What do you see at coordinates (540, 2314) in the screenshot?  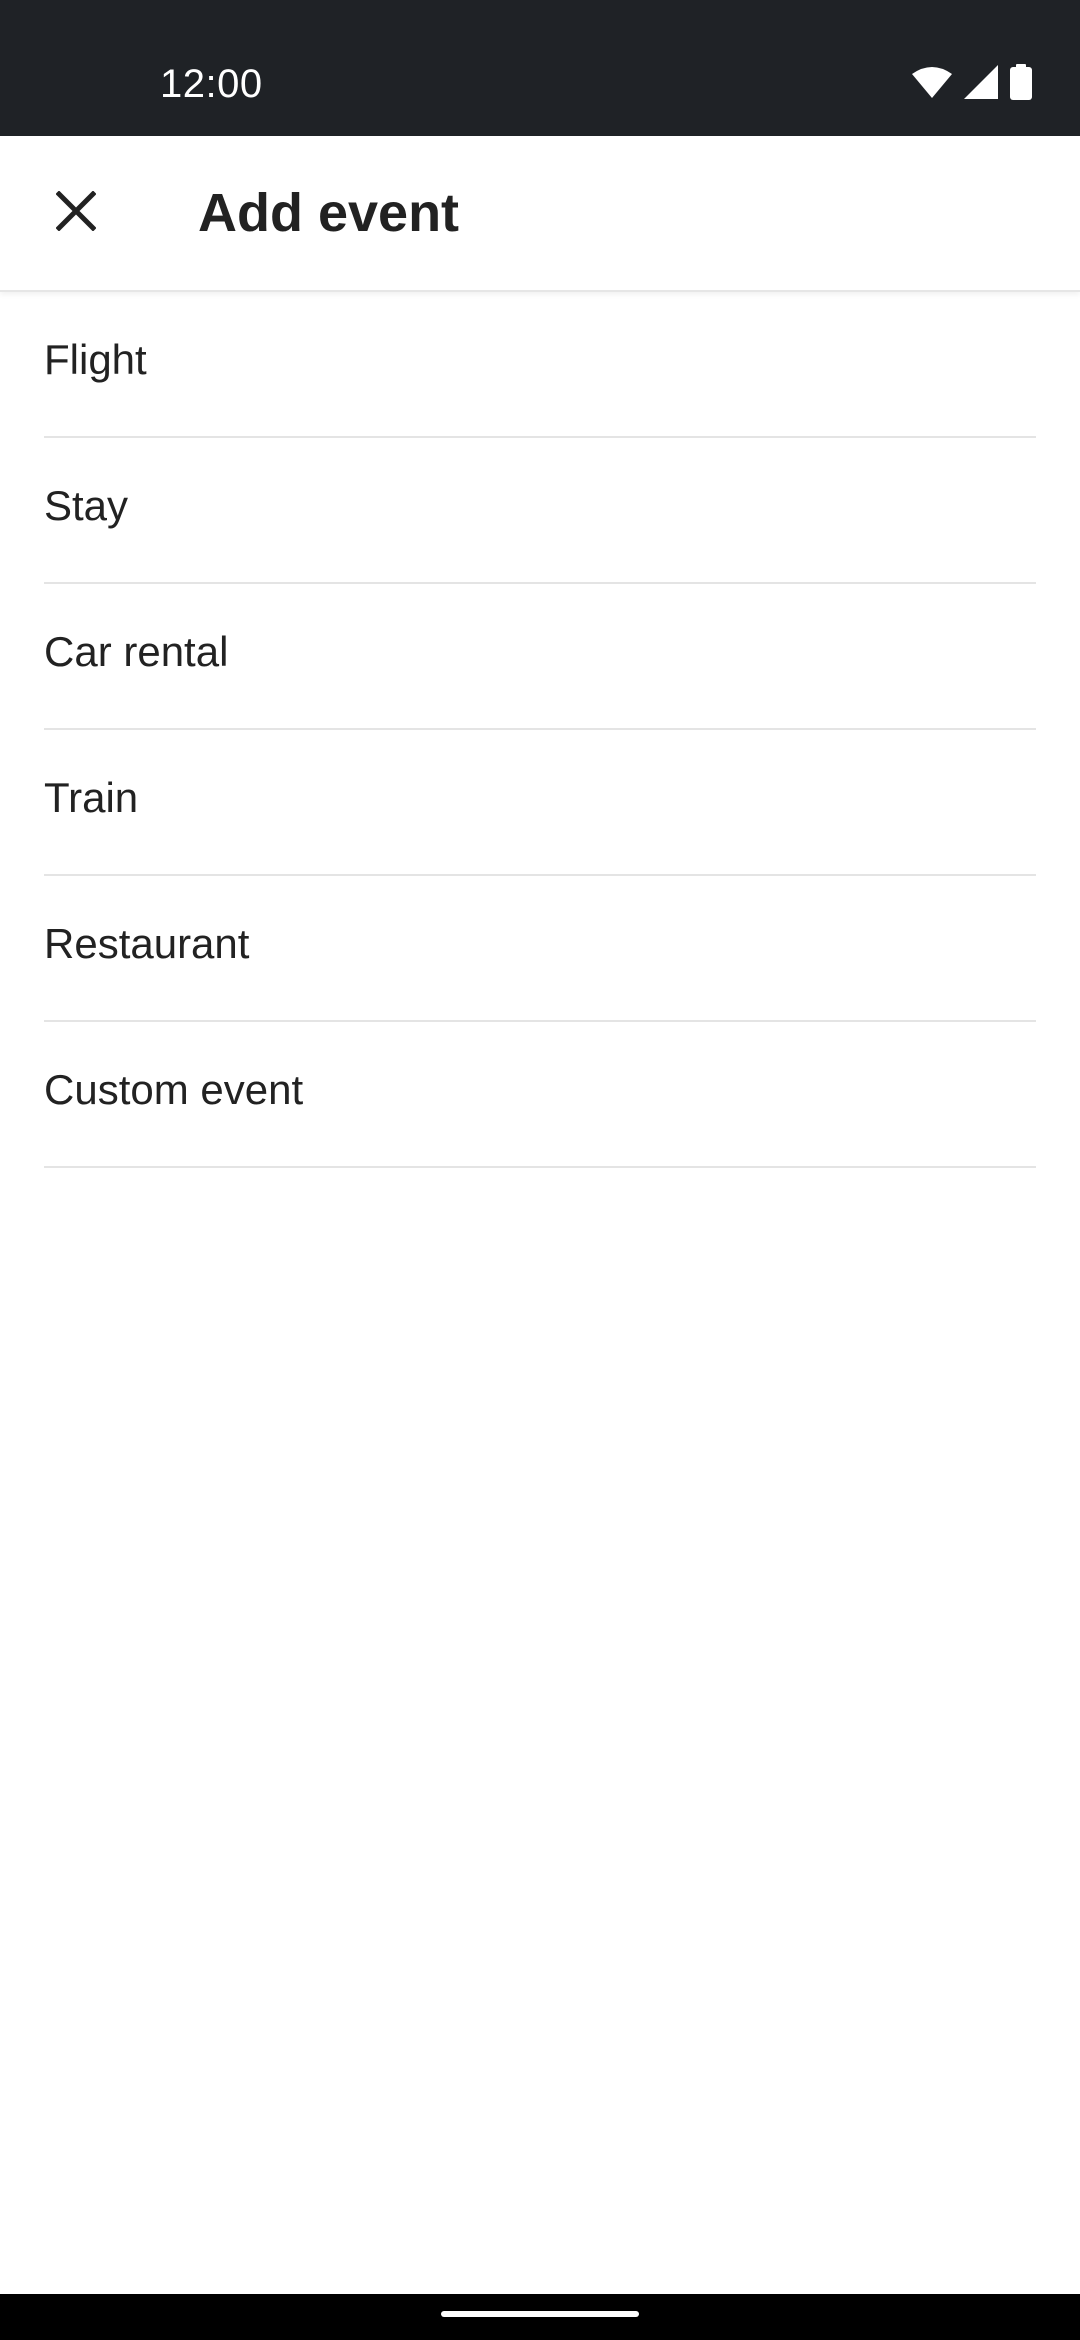 I see `home-gesture-handle` at bounding box center [540, 2314].